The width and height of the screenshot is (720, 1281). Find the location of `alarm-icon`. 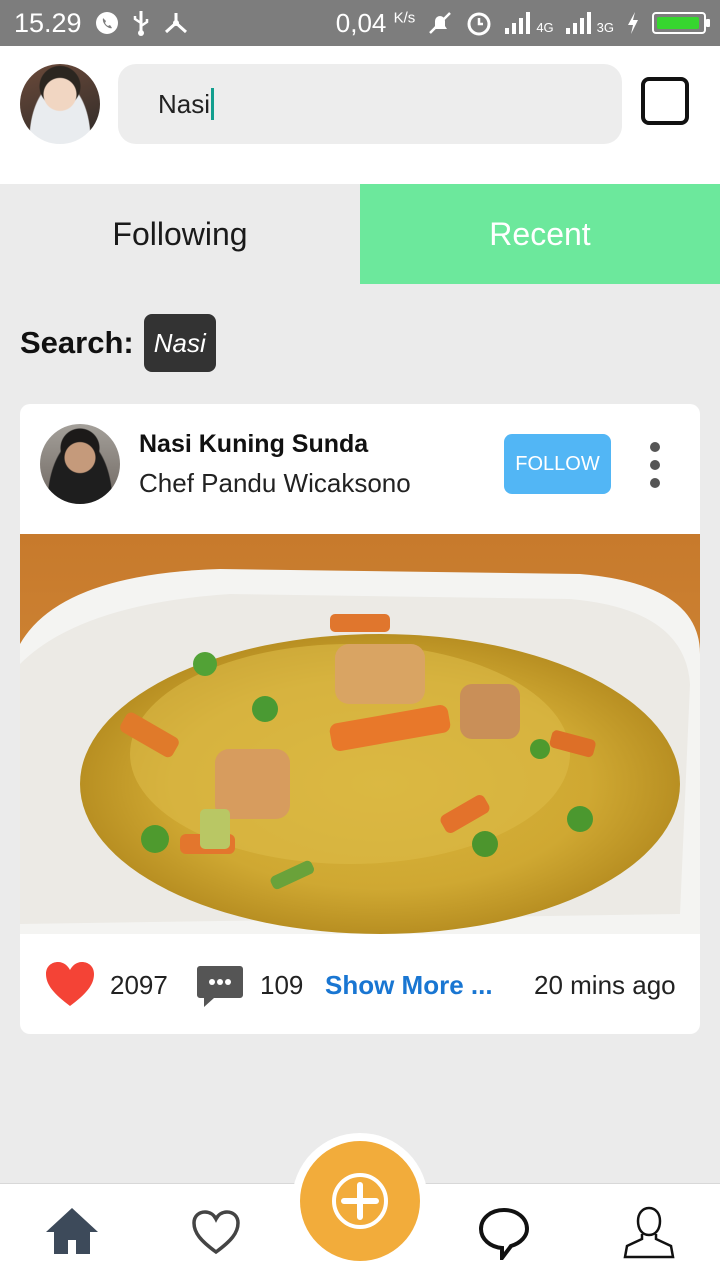

alarm-icon is located at coordinates (479, 24).